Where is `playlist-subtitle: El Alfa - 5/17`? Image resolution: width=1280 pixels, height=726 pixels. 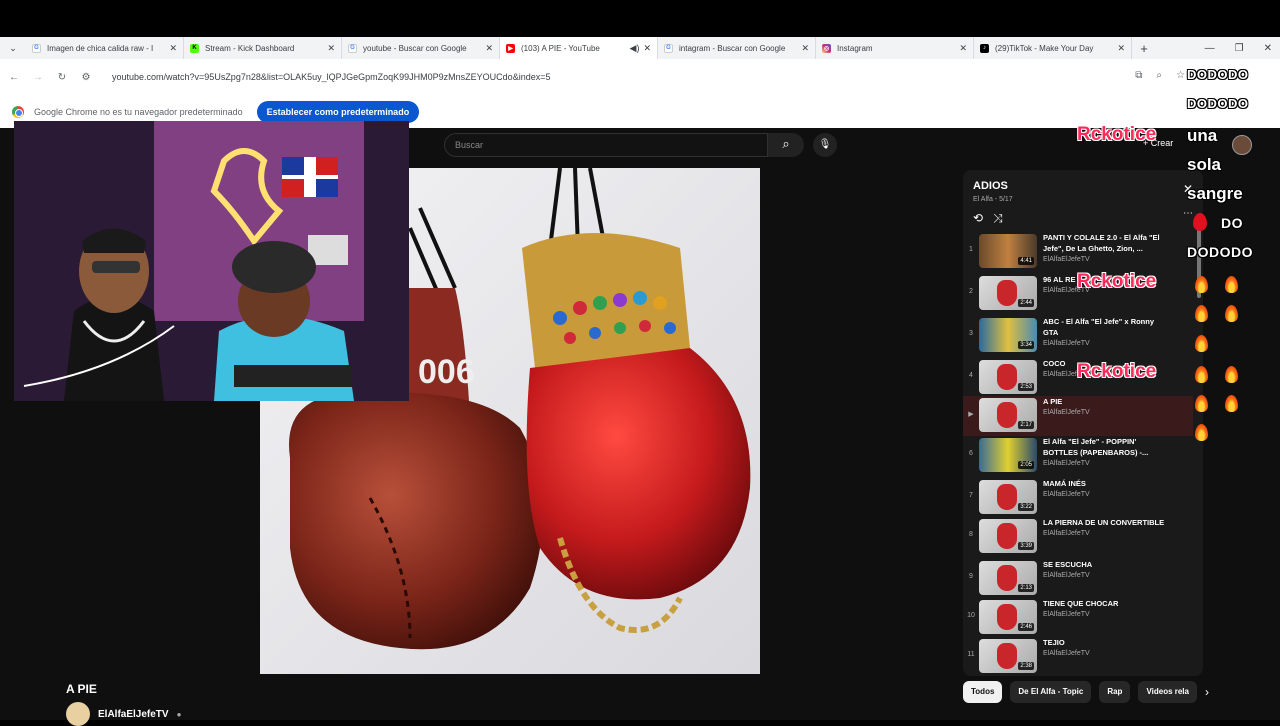 playlist-subtitle: El Alfa - 5/17 is located at coordinates (993, 199).